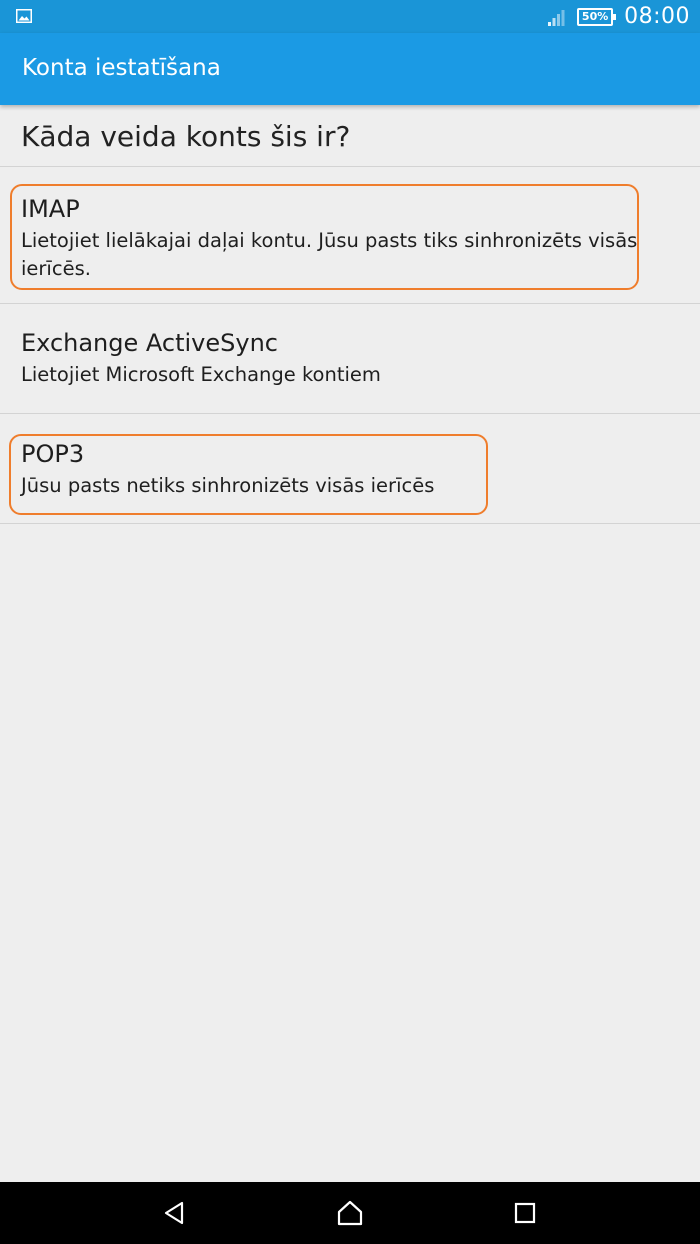 Image resolution: width=700 pixels, height=1244 pixels. What do you see at coordinates (618, 16) in the screenshot?
I see `status-right: 50% 08:00` at bounding box center [618, 16].